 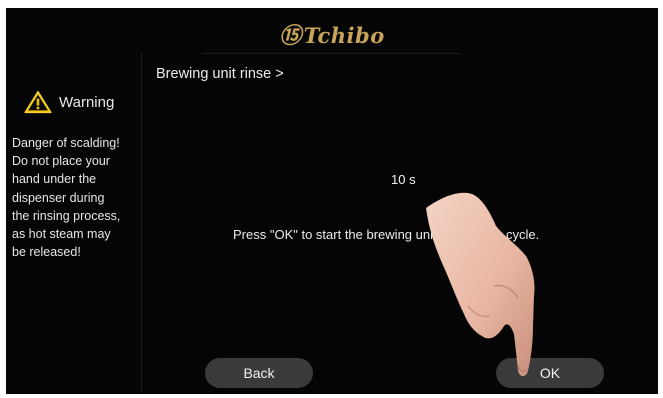 What do you see at coordinates (61, 234) in the screenshot?
I see `warning-line: as hot steam may` at bounding box center [61, 234].